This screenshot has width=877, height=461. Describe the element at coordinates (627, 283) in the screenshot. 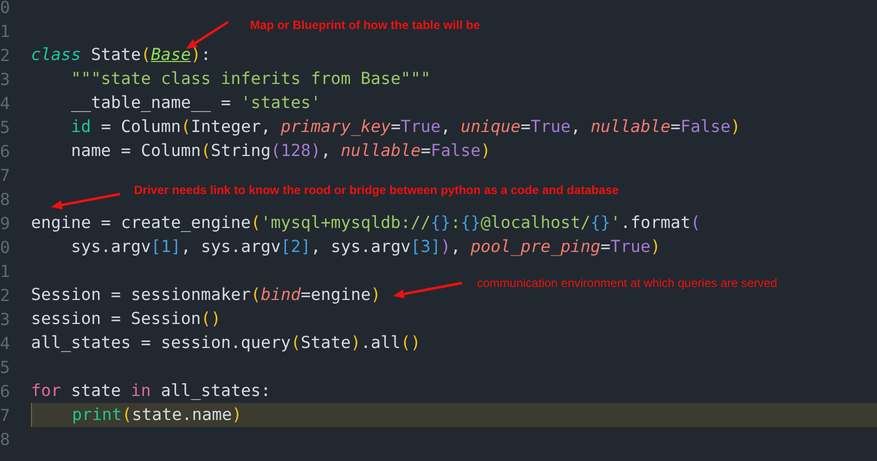

I see `annotation-text: communication environment at which queries are served` at that location.